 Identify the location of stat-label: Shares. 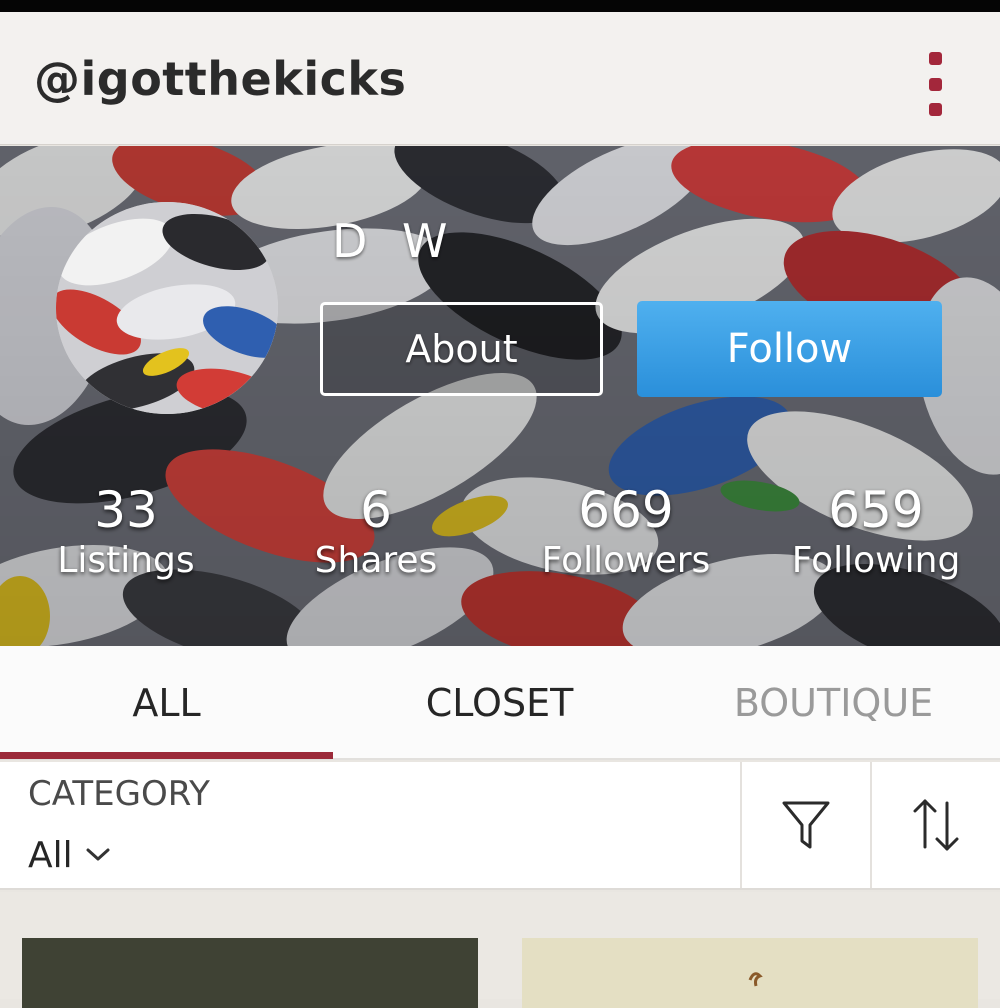
(376, 560).